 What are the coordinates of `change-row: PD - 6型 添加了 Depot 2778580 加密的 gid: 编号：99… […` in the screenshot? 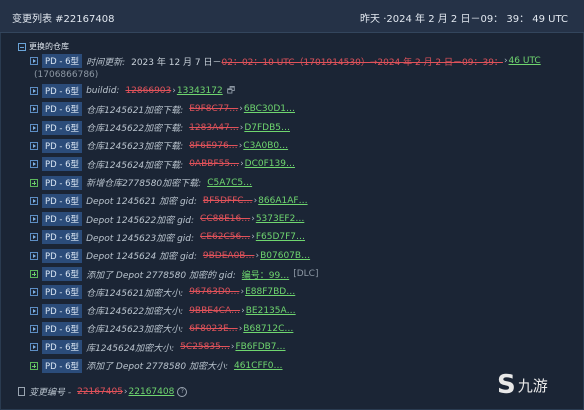 It's located at (174, 274).